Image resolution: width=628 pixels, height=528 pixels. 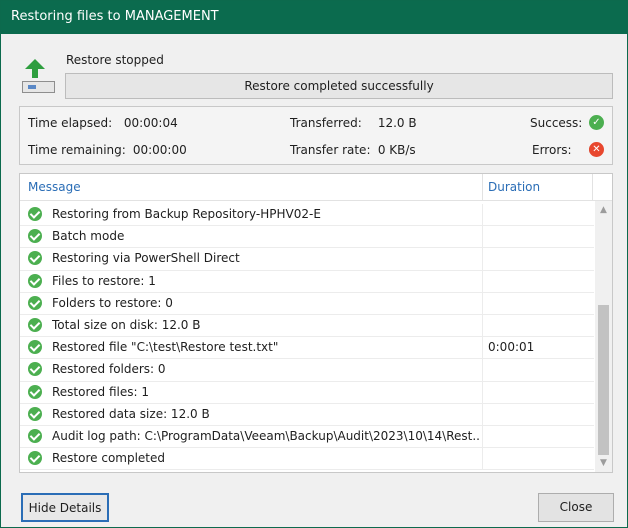 What do you see at coordinates (126, 324) in the screenshot?
I see `log-message: Total size on disk: 12.0 B` at bounding box center [126, 324].